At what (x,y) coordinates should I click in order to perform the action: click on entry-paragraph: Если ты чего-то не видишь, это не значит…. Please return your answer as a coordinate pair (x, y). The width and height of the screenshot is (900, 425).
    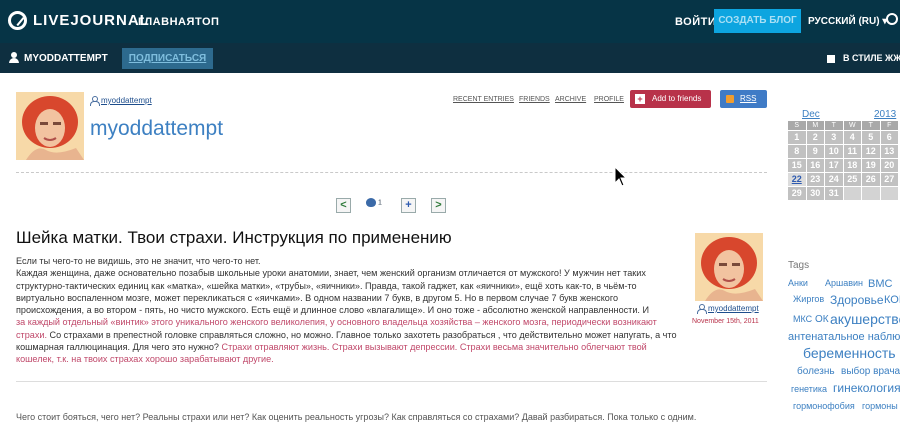
    Looking at the image, I should click on (138, 261).